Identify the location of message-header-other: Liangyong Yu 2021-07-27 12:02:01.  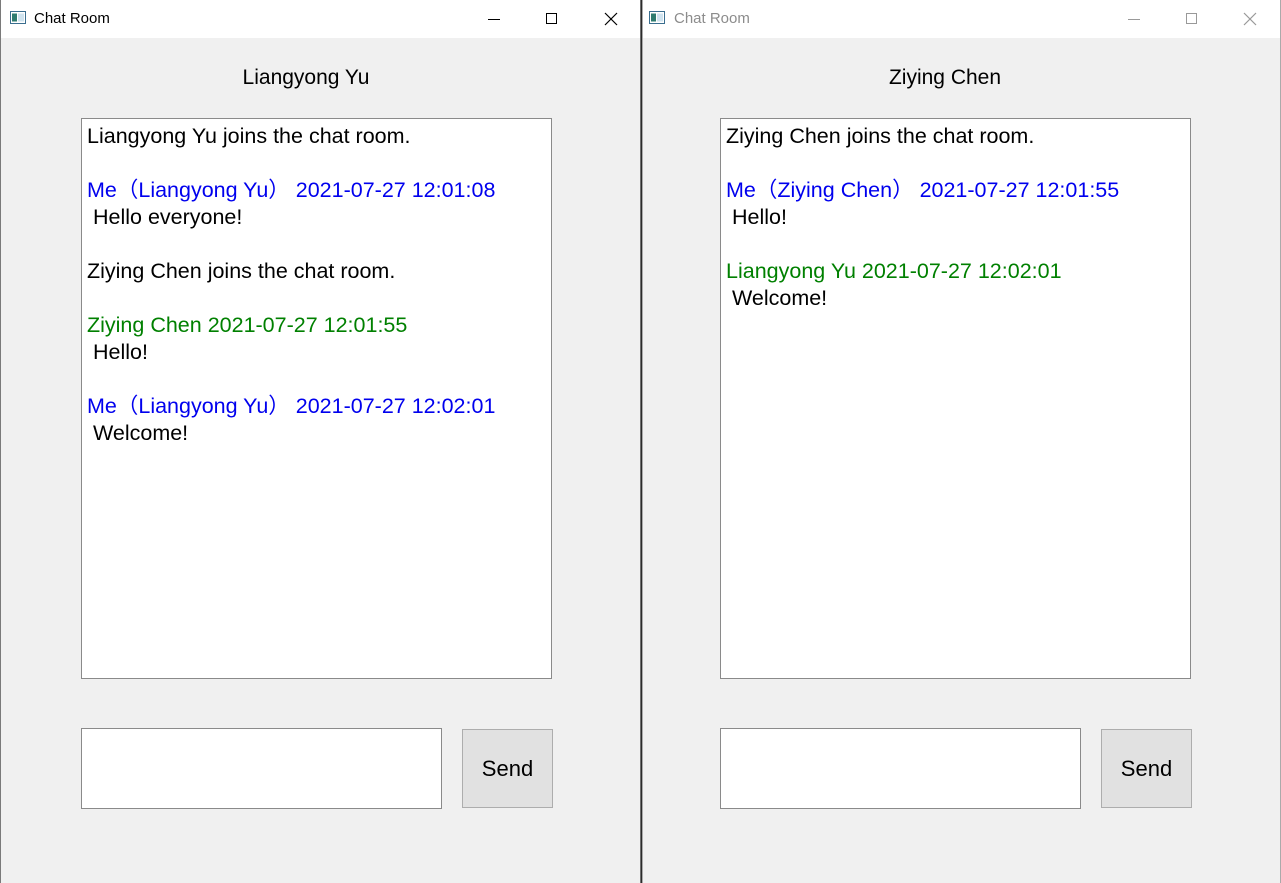
(894, 271).